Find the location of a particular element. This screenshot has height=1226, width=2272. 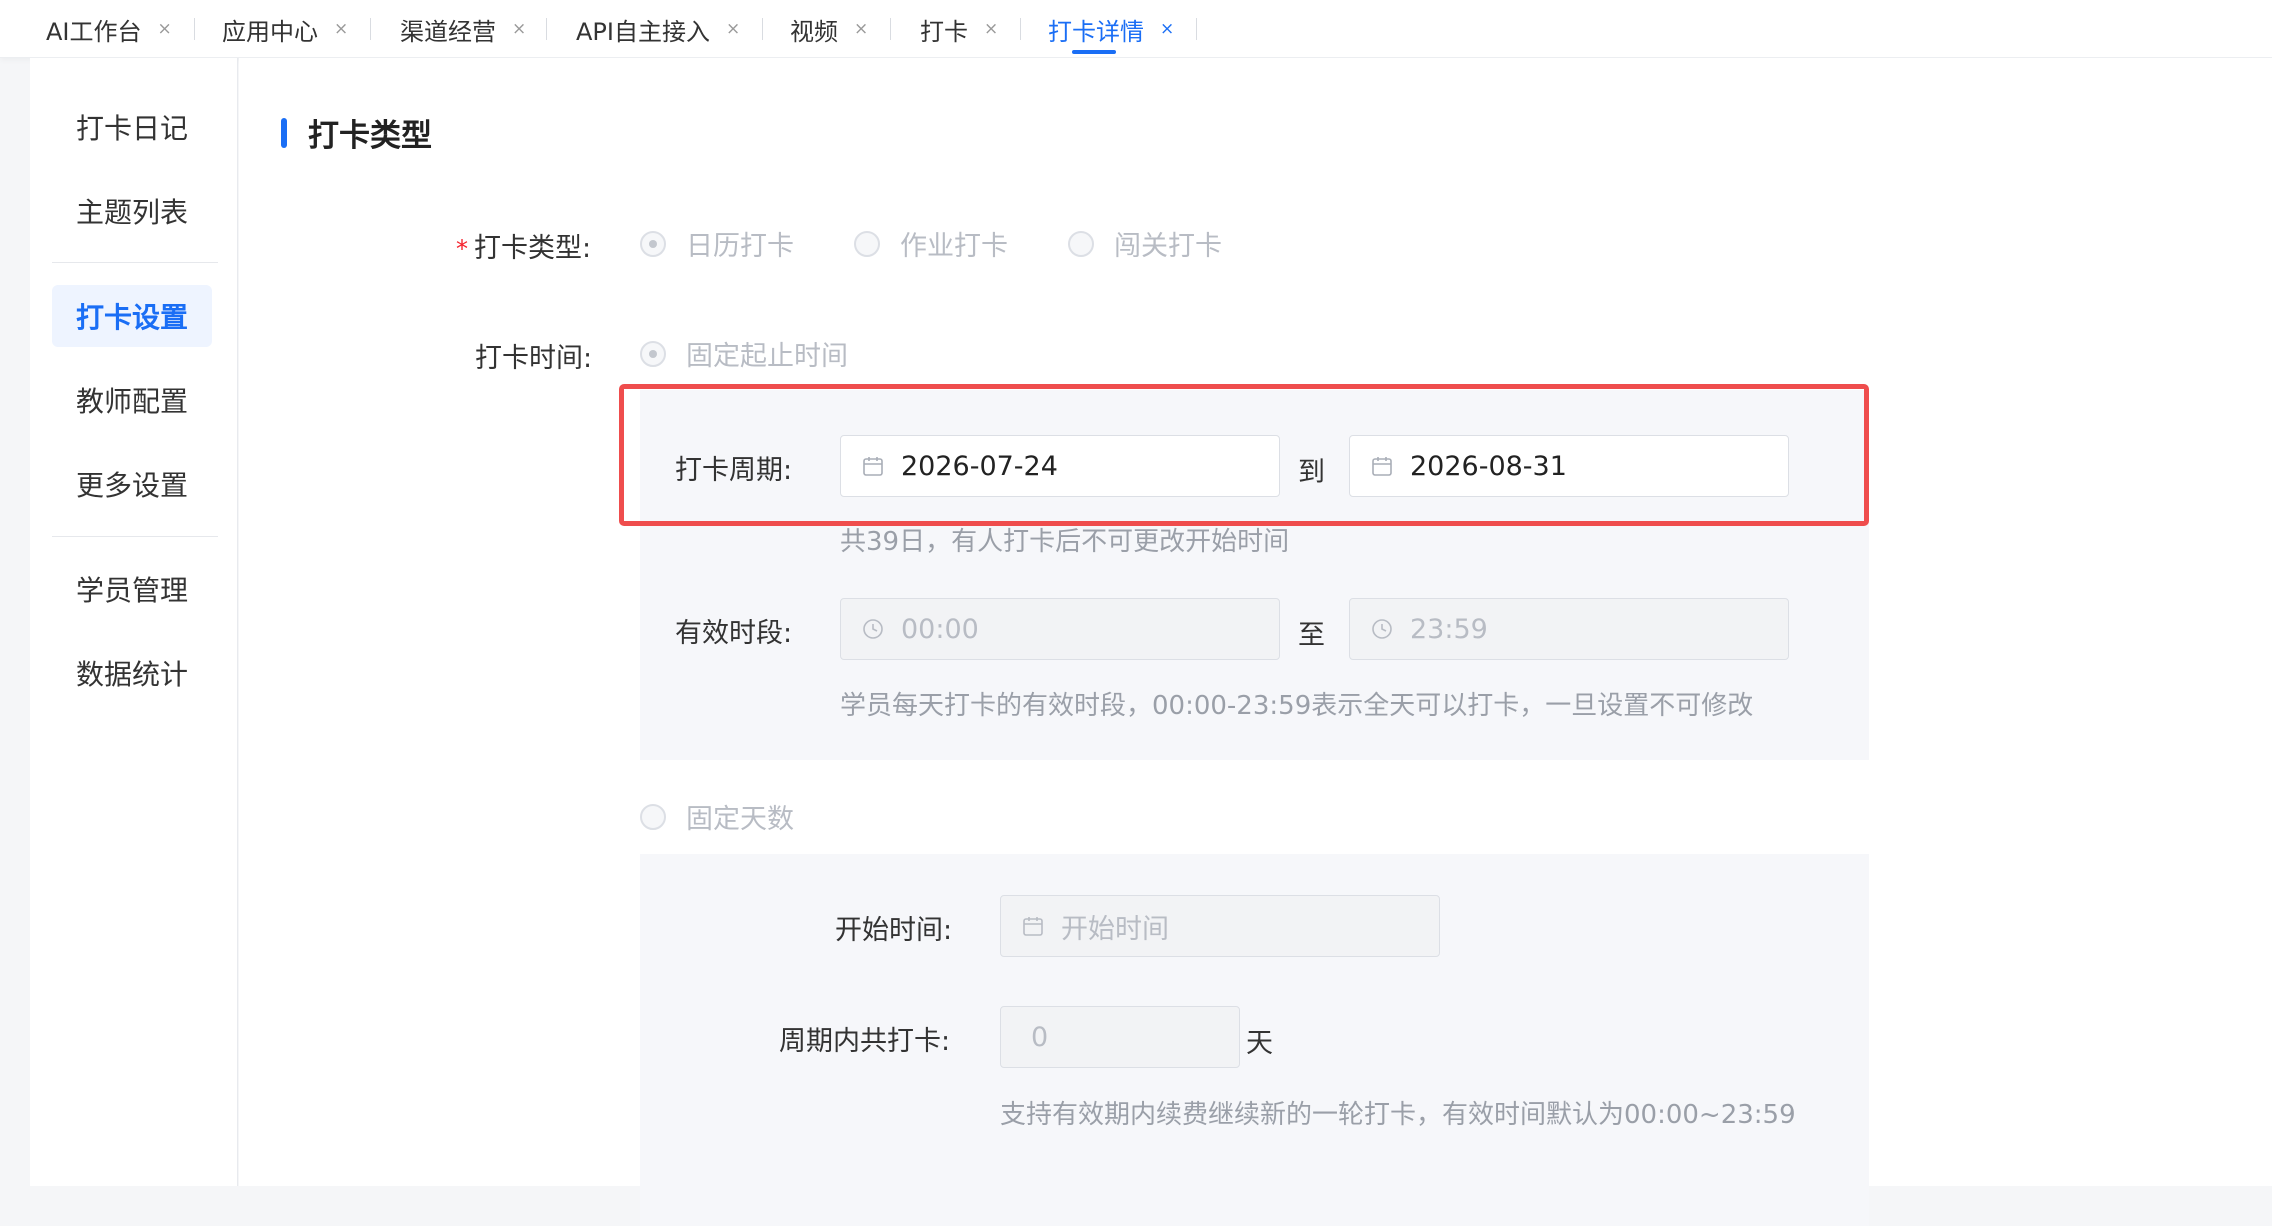

sidebar-item-label: 打卡设置 is located at coordinates (132, 317).